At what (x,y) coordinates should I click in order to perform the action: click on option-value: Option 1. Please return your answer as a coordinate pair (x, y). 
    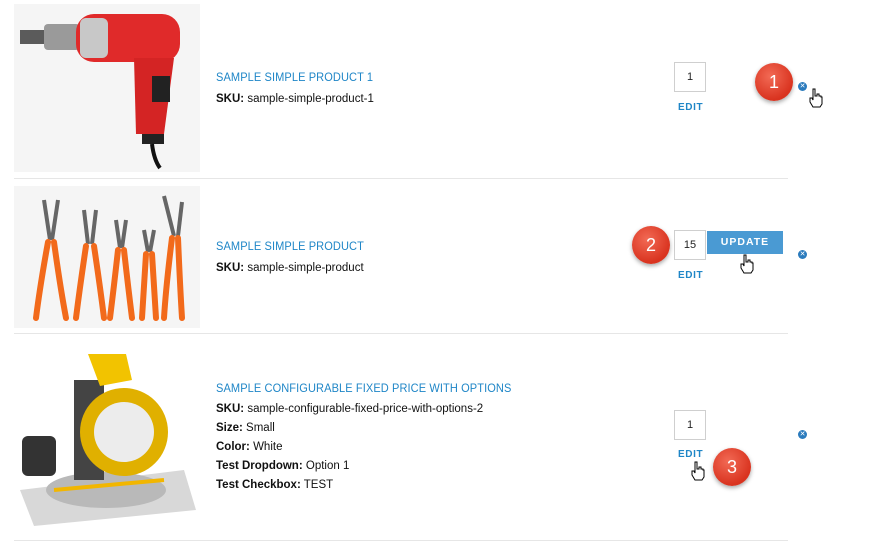
    Looking at the image, I should click on (327, 466).